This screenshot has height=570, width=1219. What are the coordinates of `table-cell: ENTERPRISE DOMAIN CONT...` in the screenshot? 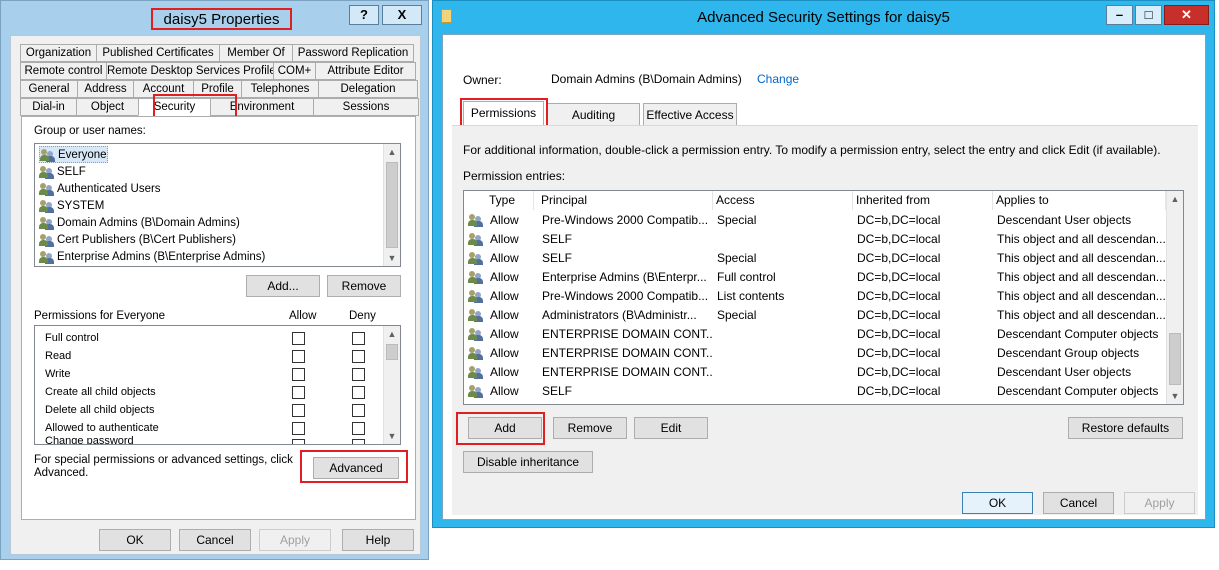 It's located at (627, 372).